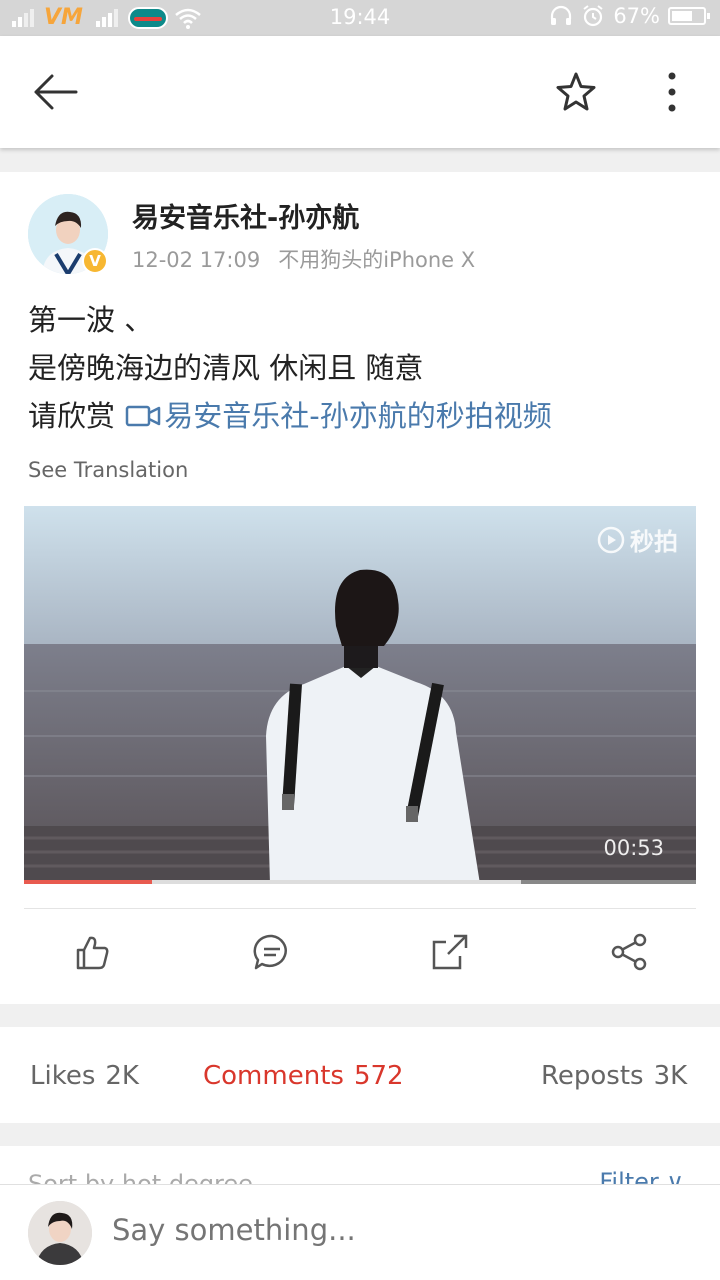 The width and height of the screenshot is (720, 1280). Describe the element at coordinates (561, 15) in the screenshot. I see `headset-icon` at that location.